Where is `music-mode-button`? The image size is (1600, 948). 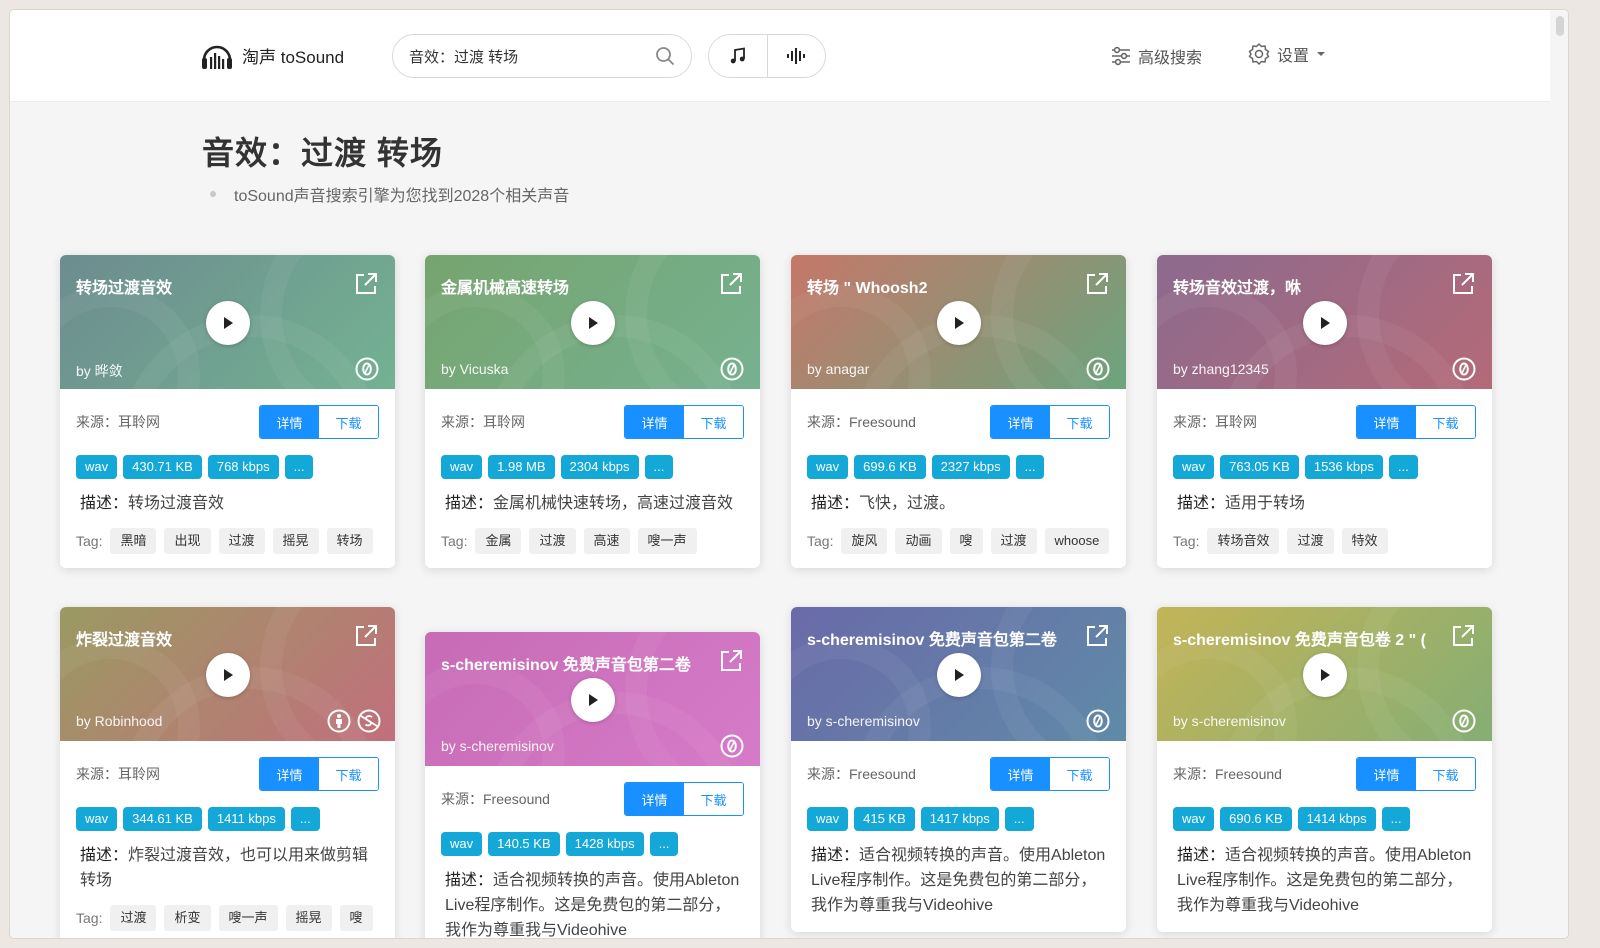 music-mode-button is located at coordinates (738, 56).